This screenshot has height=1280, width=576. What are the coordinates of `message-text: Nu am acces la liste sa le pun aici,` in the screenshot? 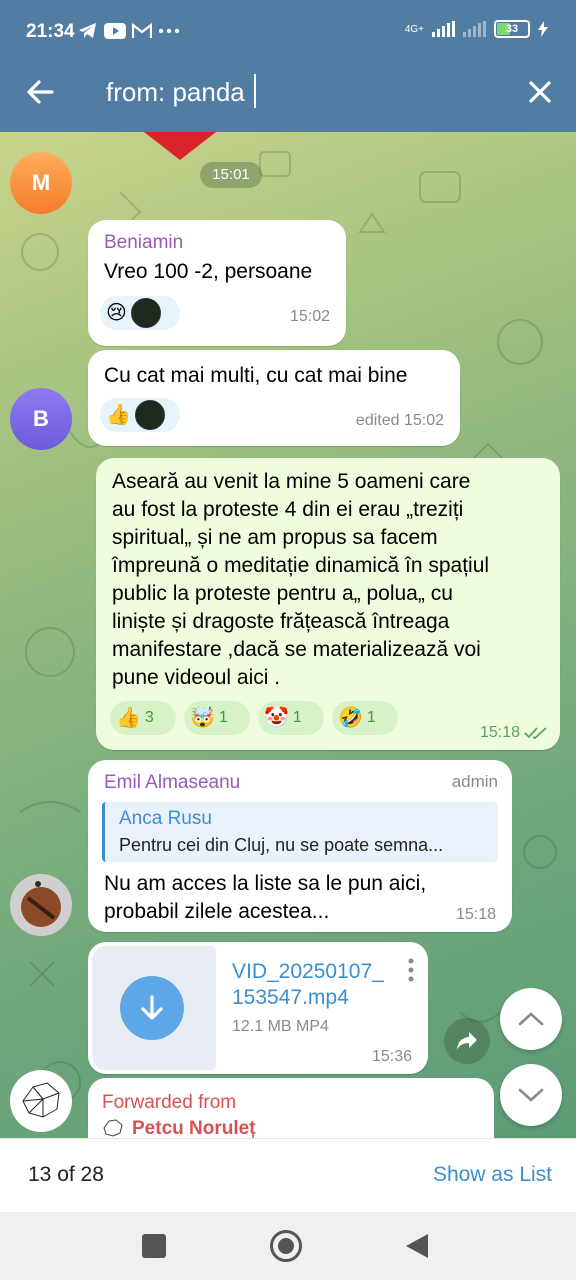 It's located at (265, 883).